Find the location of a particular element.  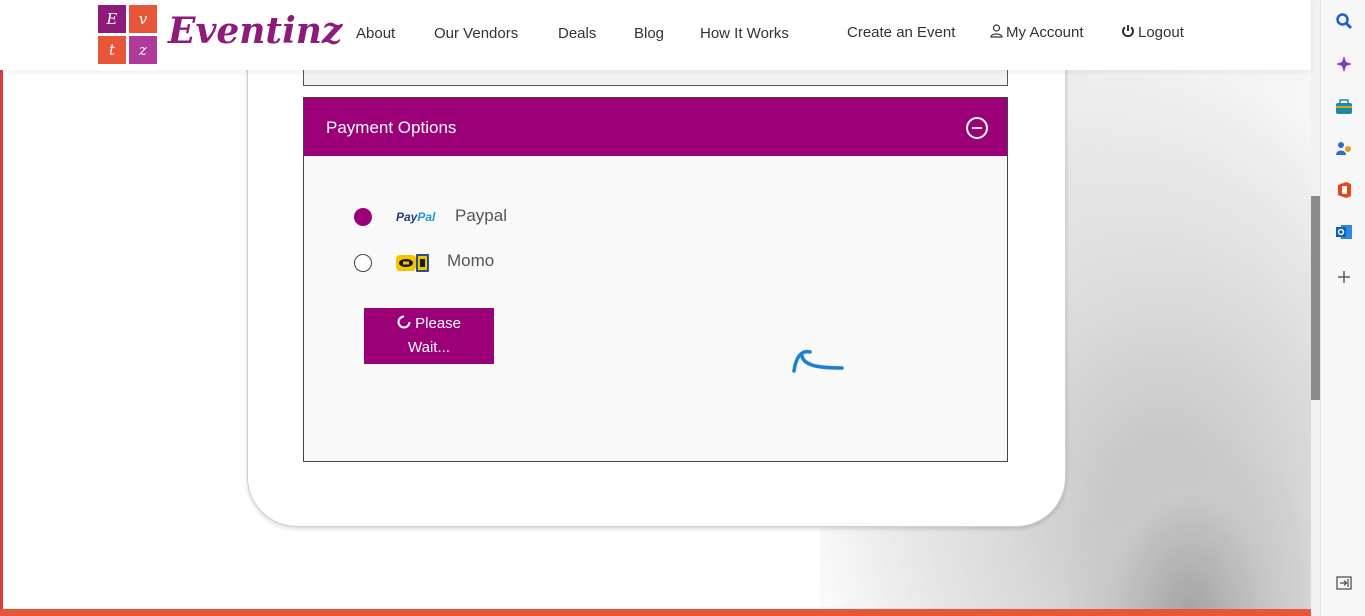

create-event-link: Create an Event is located at coordinates (901, 32).